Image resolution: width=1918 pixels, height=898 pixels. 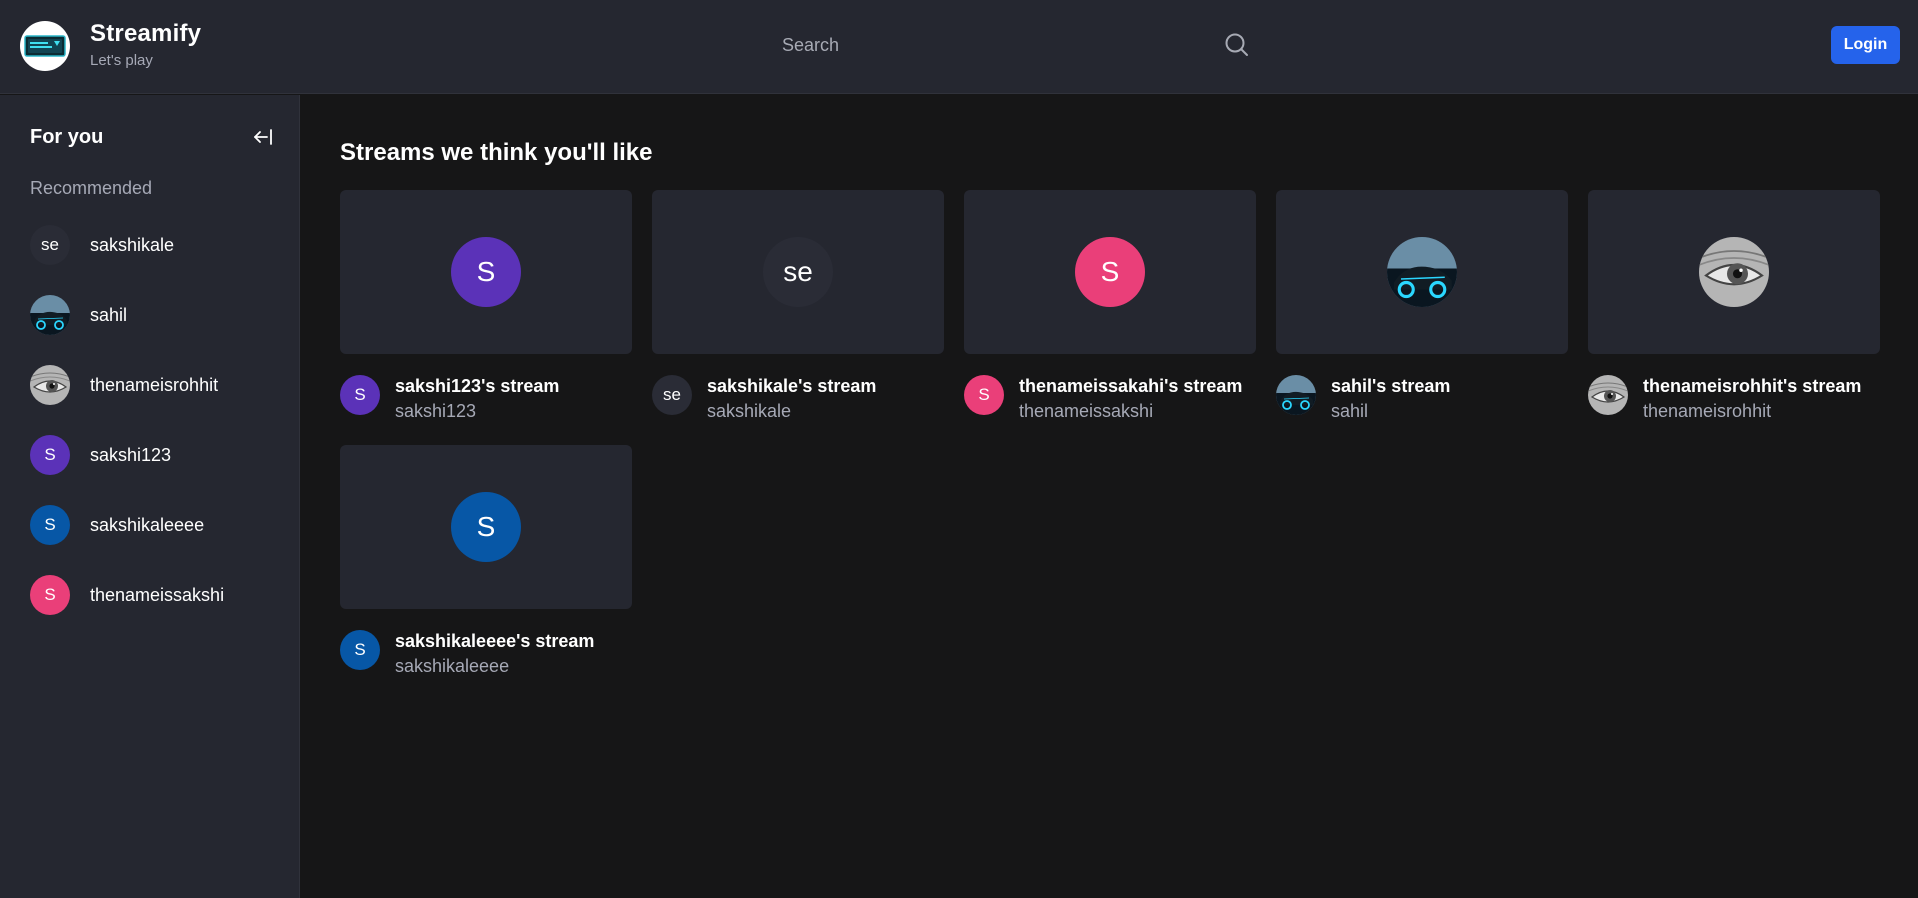 I want to click on stream-title: sakshi123's stream, so click(x=477, y=386).